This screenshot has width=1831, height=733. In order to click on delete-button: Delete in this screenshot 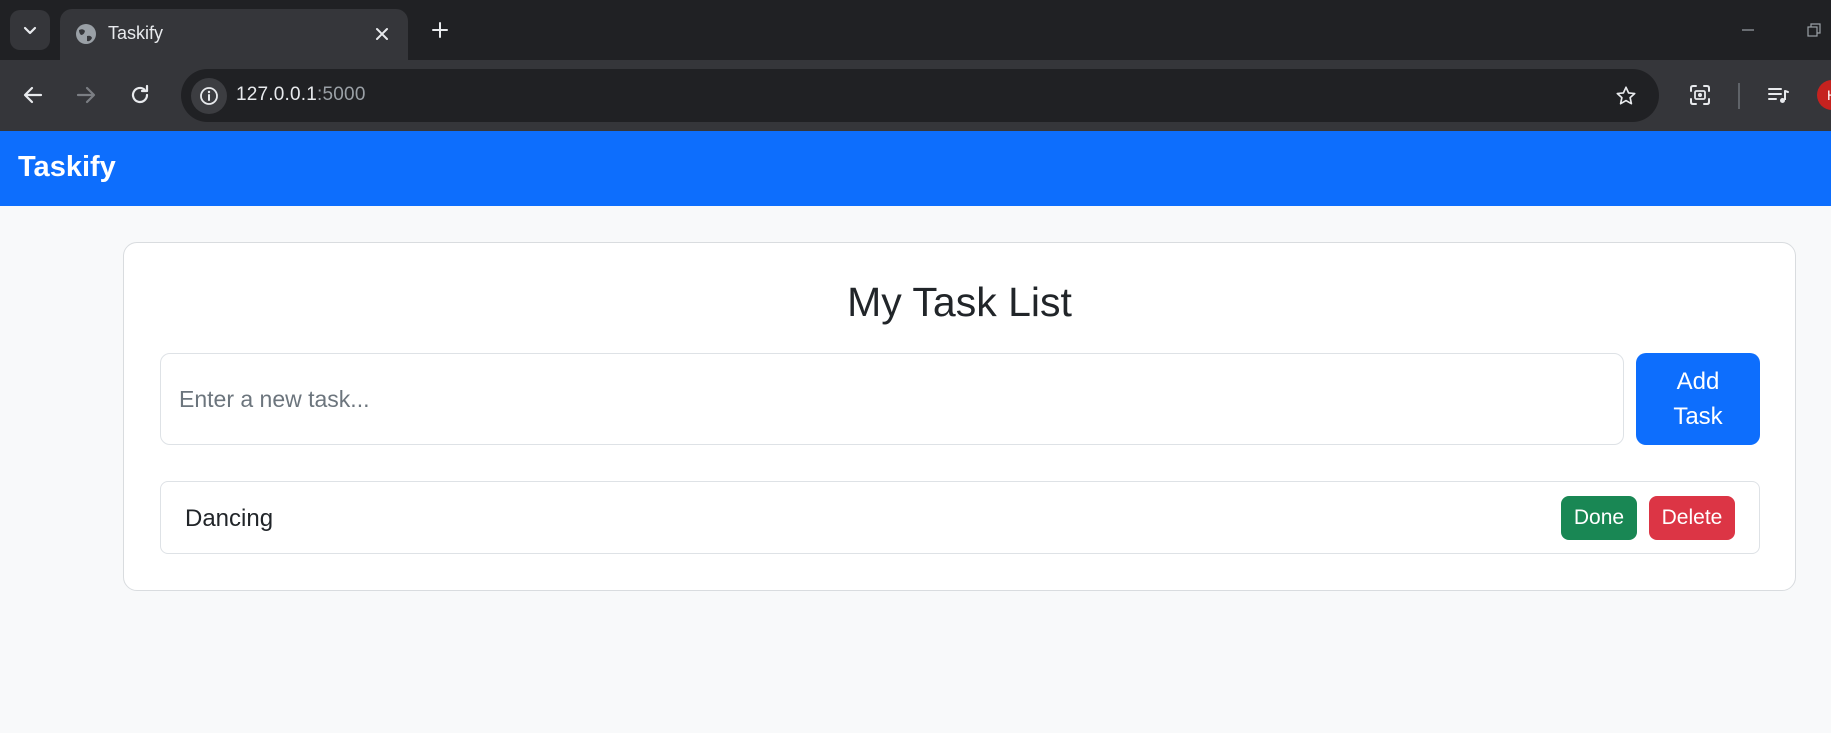, I will do `click(1692, 518)`.